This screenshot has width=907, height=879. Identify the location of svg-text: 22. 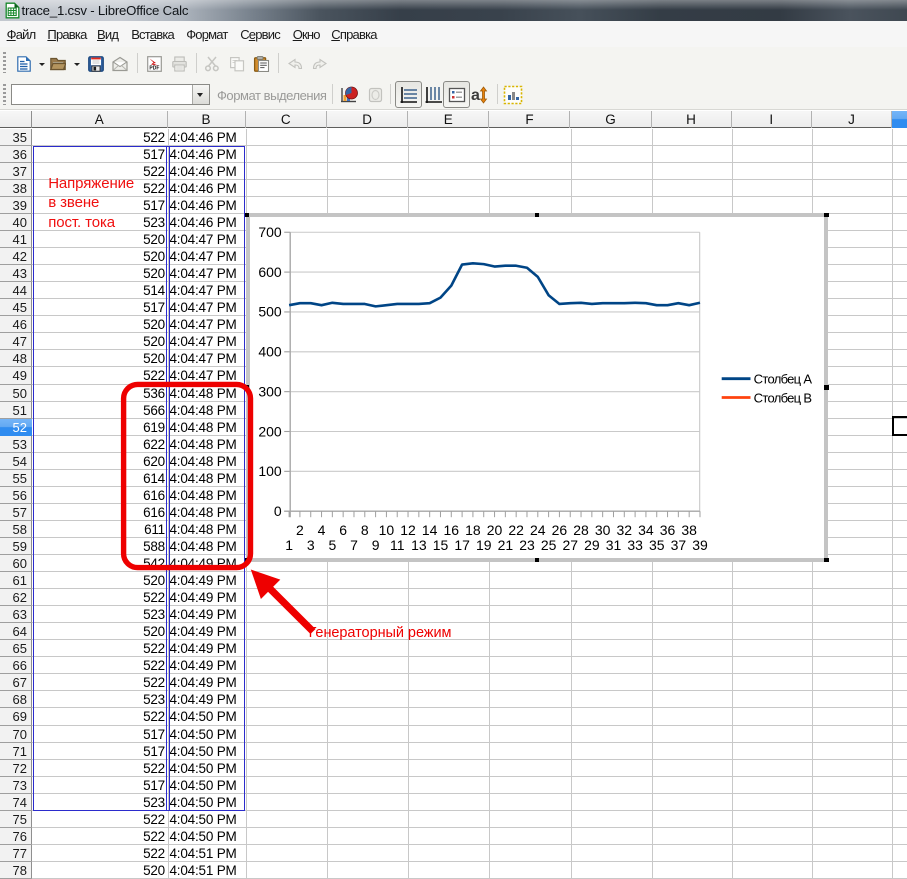
(516, 530).